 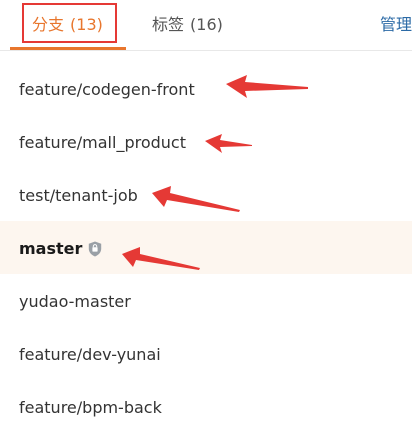 I want to click on tab-tags-count: (16), so click(x=206, y=24).